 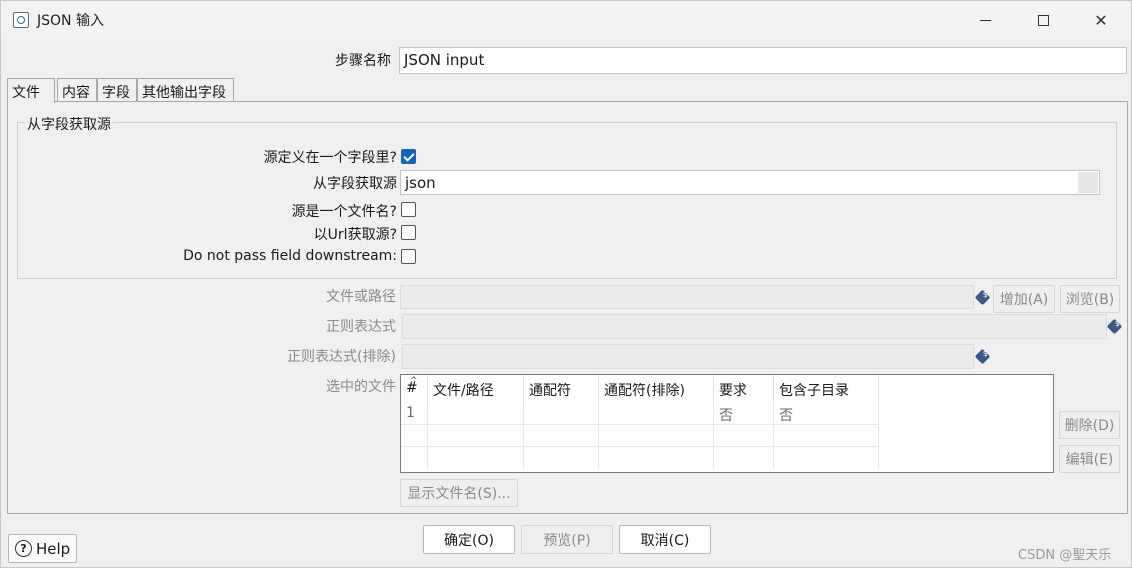 I want to click on table-cell-required: 否, so click(x=744, y=414).